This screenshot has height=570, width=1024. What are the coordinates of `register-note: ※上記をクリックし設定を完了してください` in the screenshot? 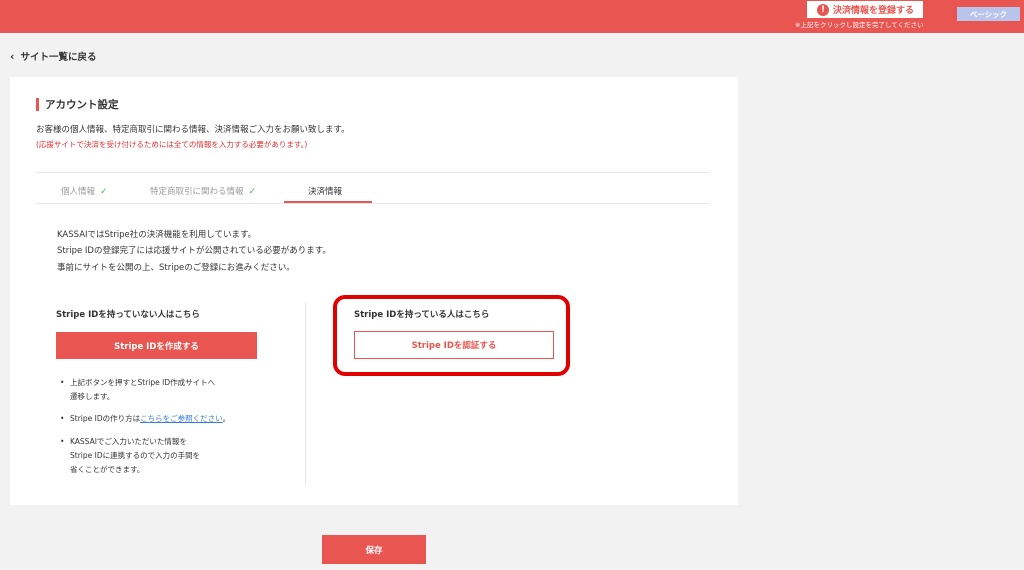 It's located at (859, 25).